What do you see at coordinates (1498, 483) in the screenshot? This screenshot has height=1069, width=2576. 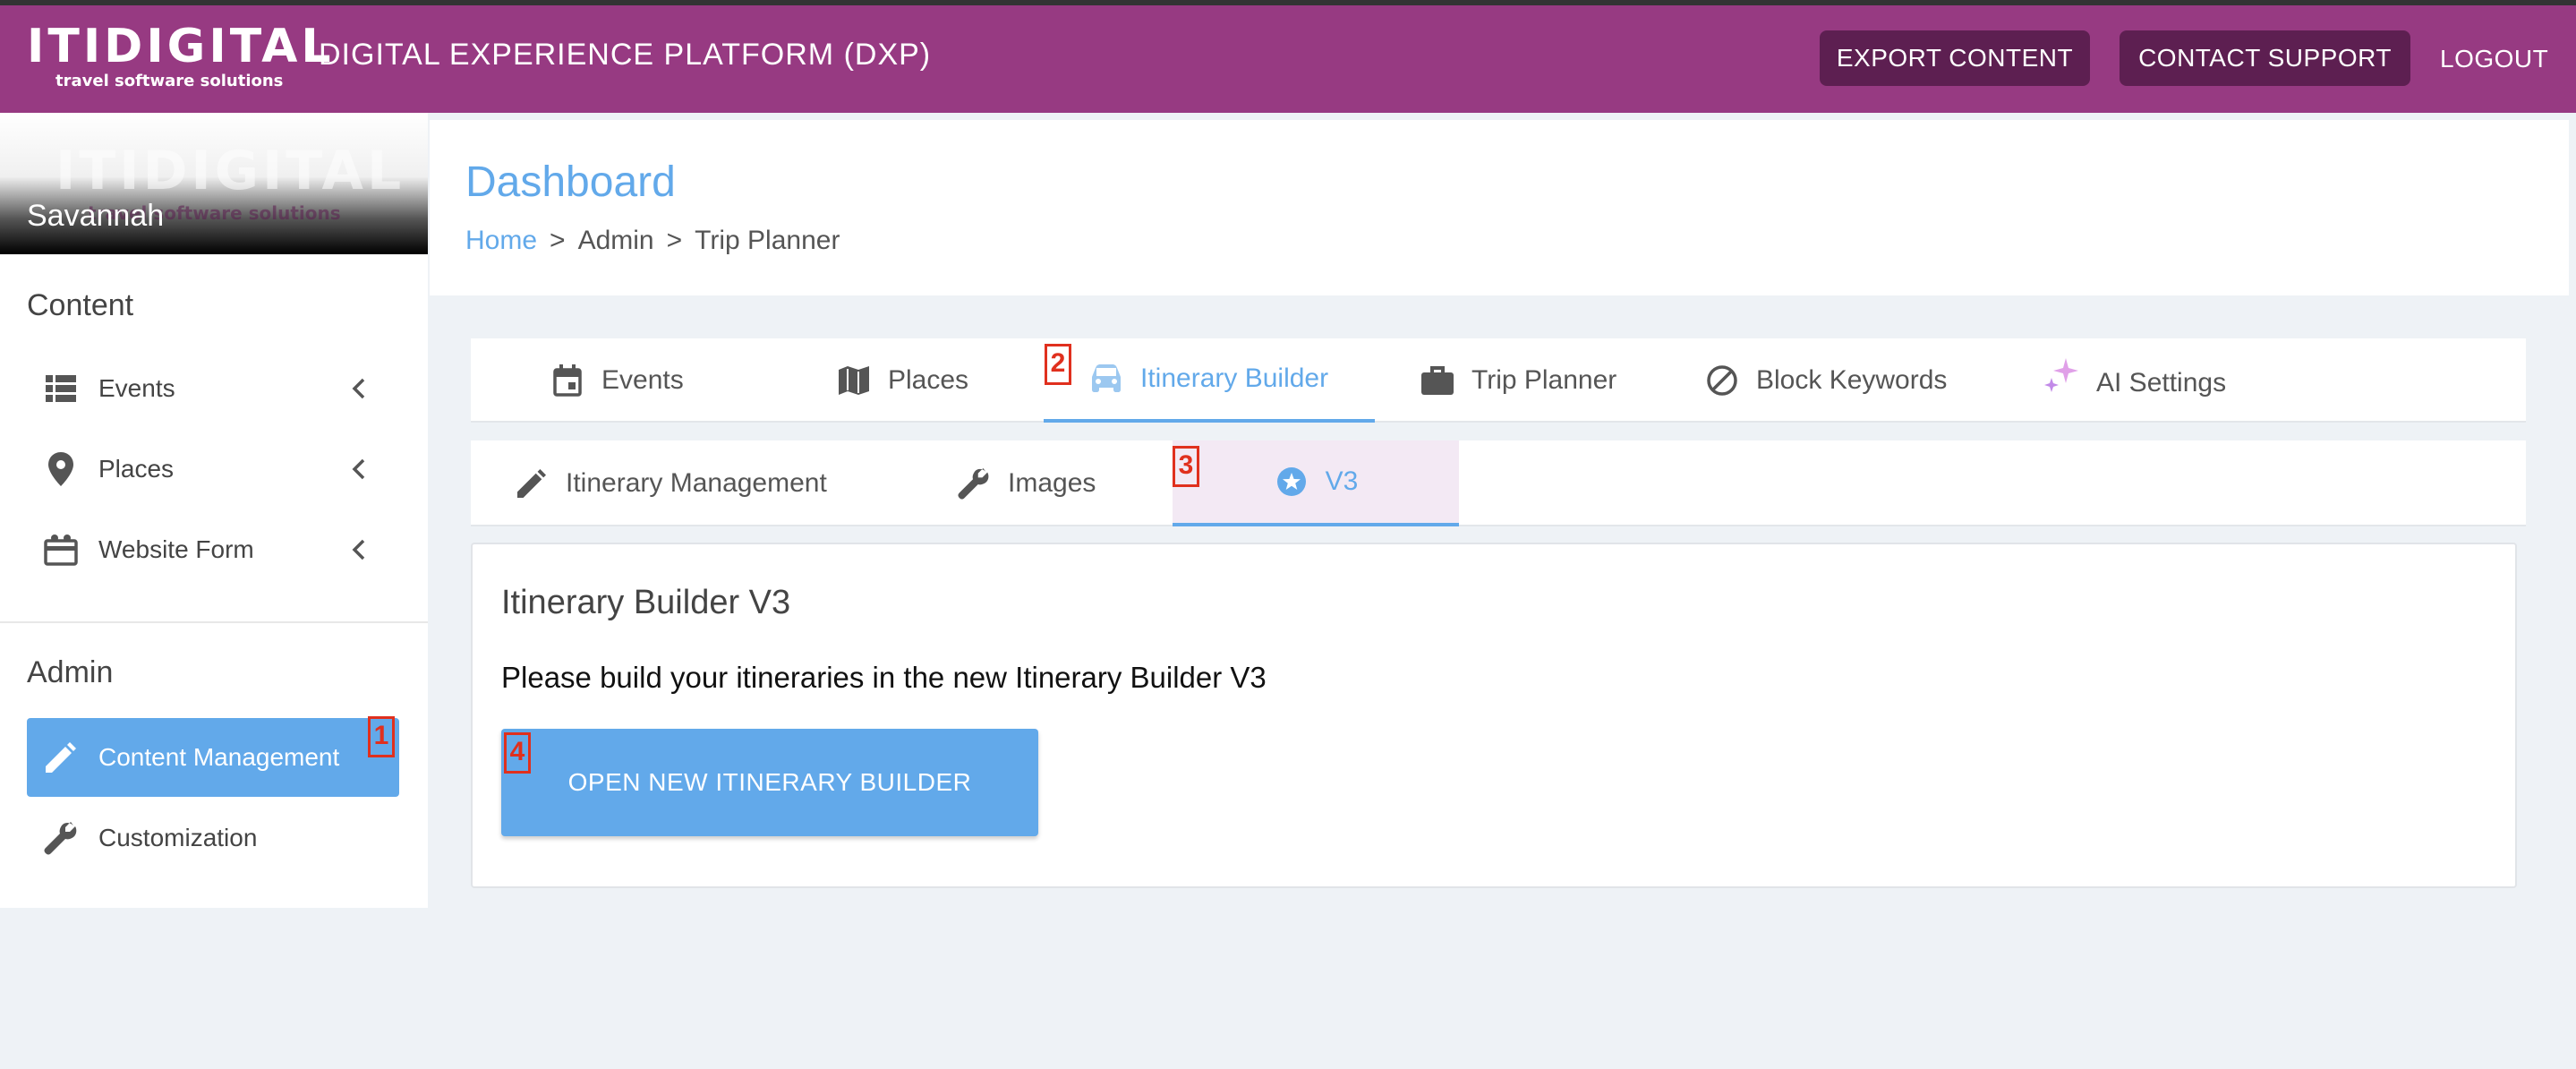 I see `secondary-tabs: Itinerary Management Images V3` at bounding box center [1498, 483].